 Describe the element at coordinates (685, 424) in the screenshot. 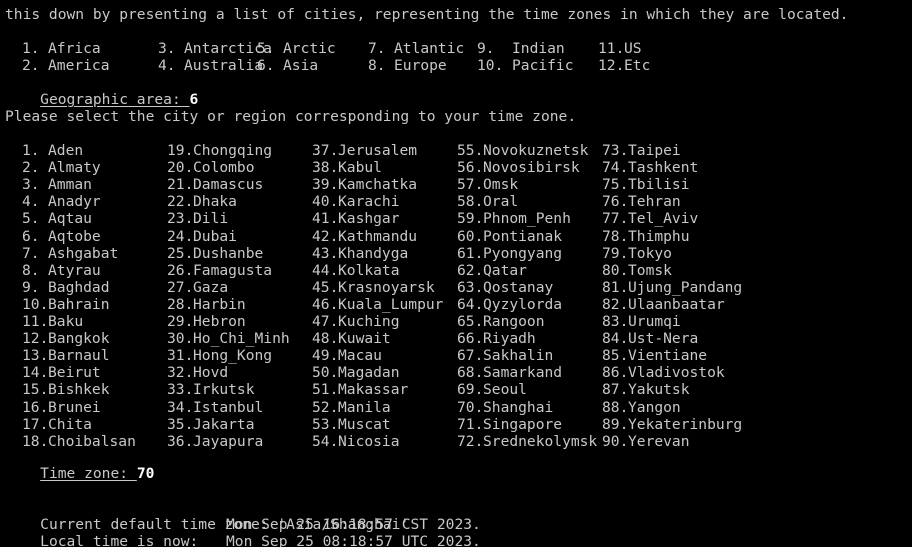

I see `city-option-label: Yekaterinburg` at that location.